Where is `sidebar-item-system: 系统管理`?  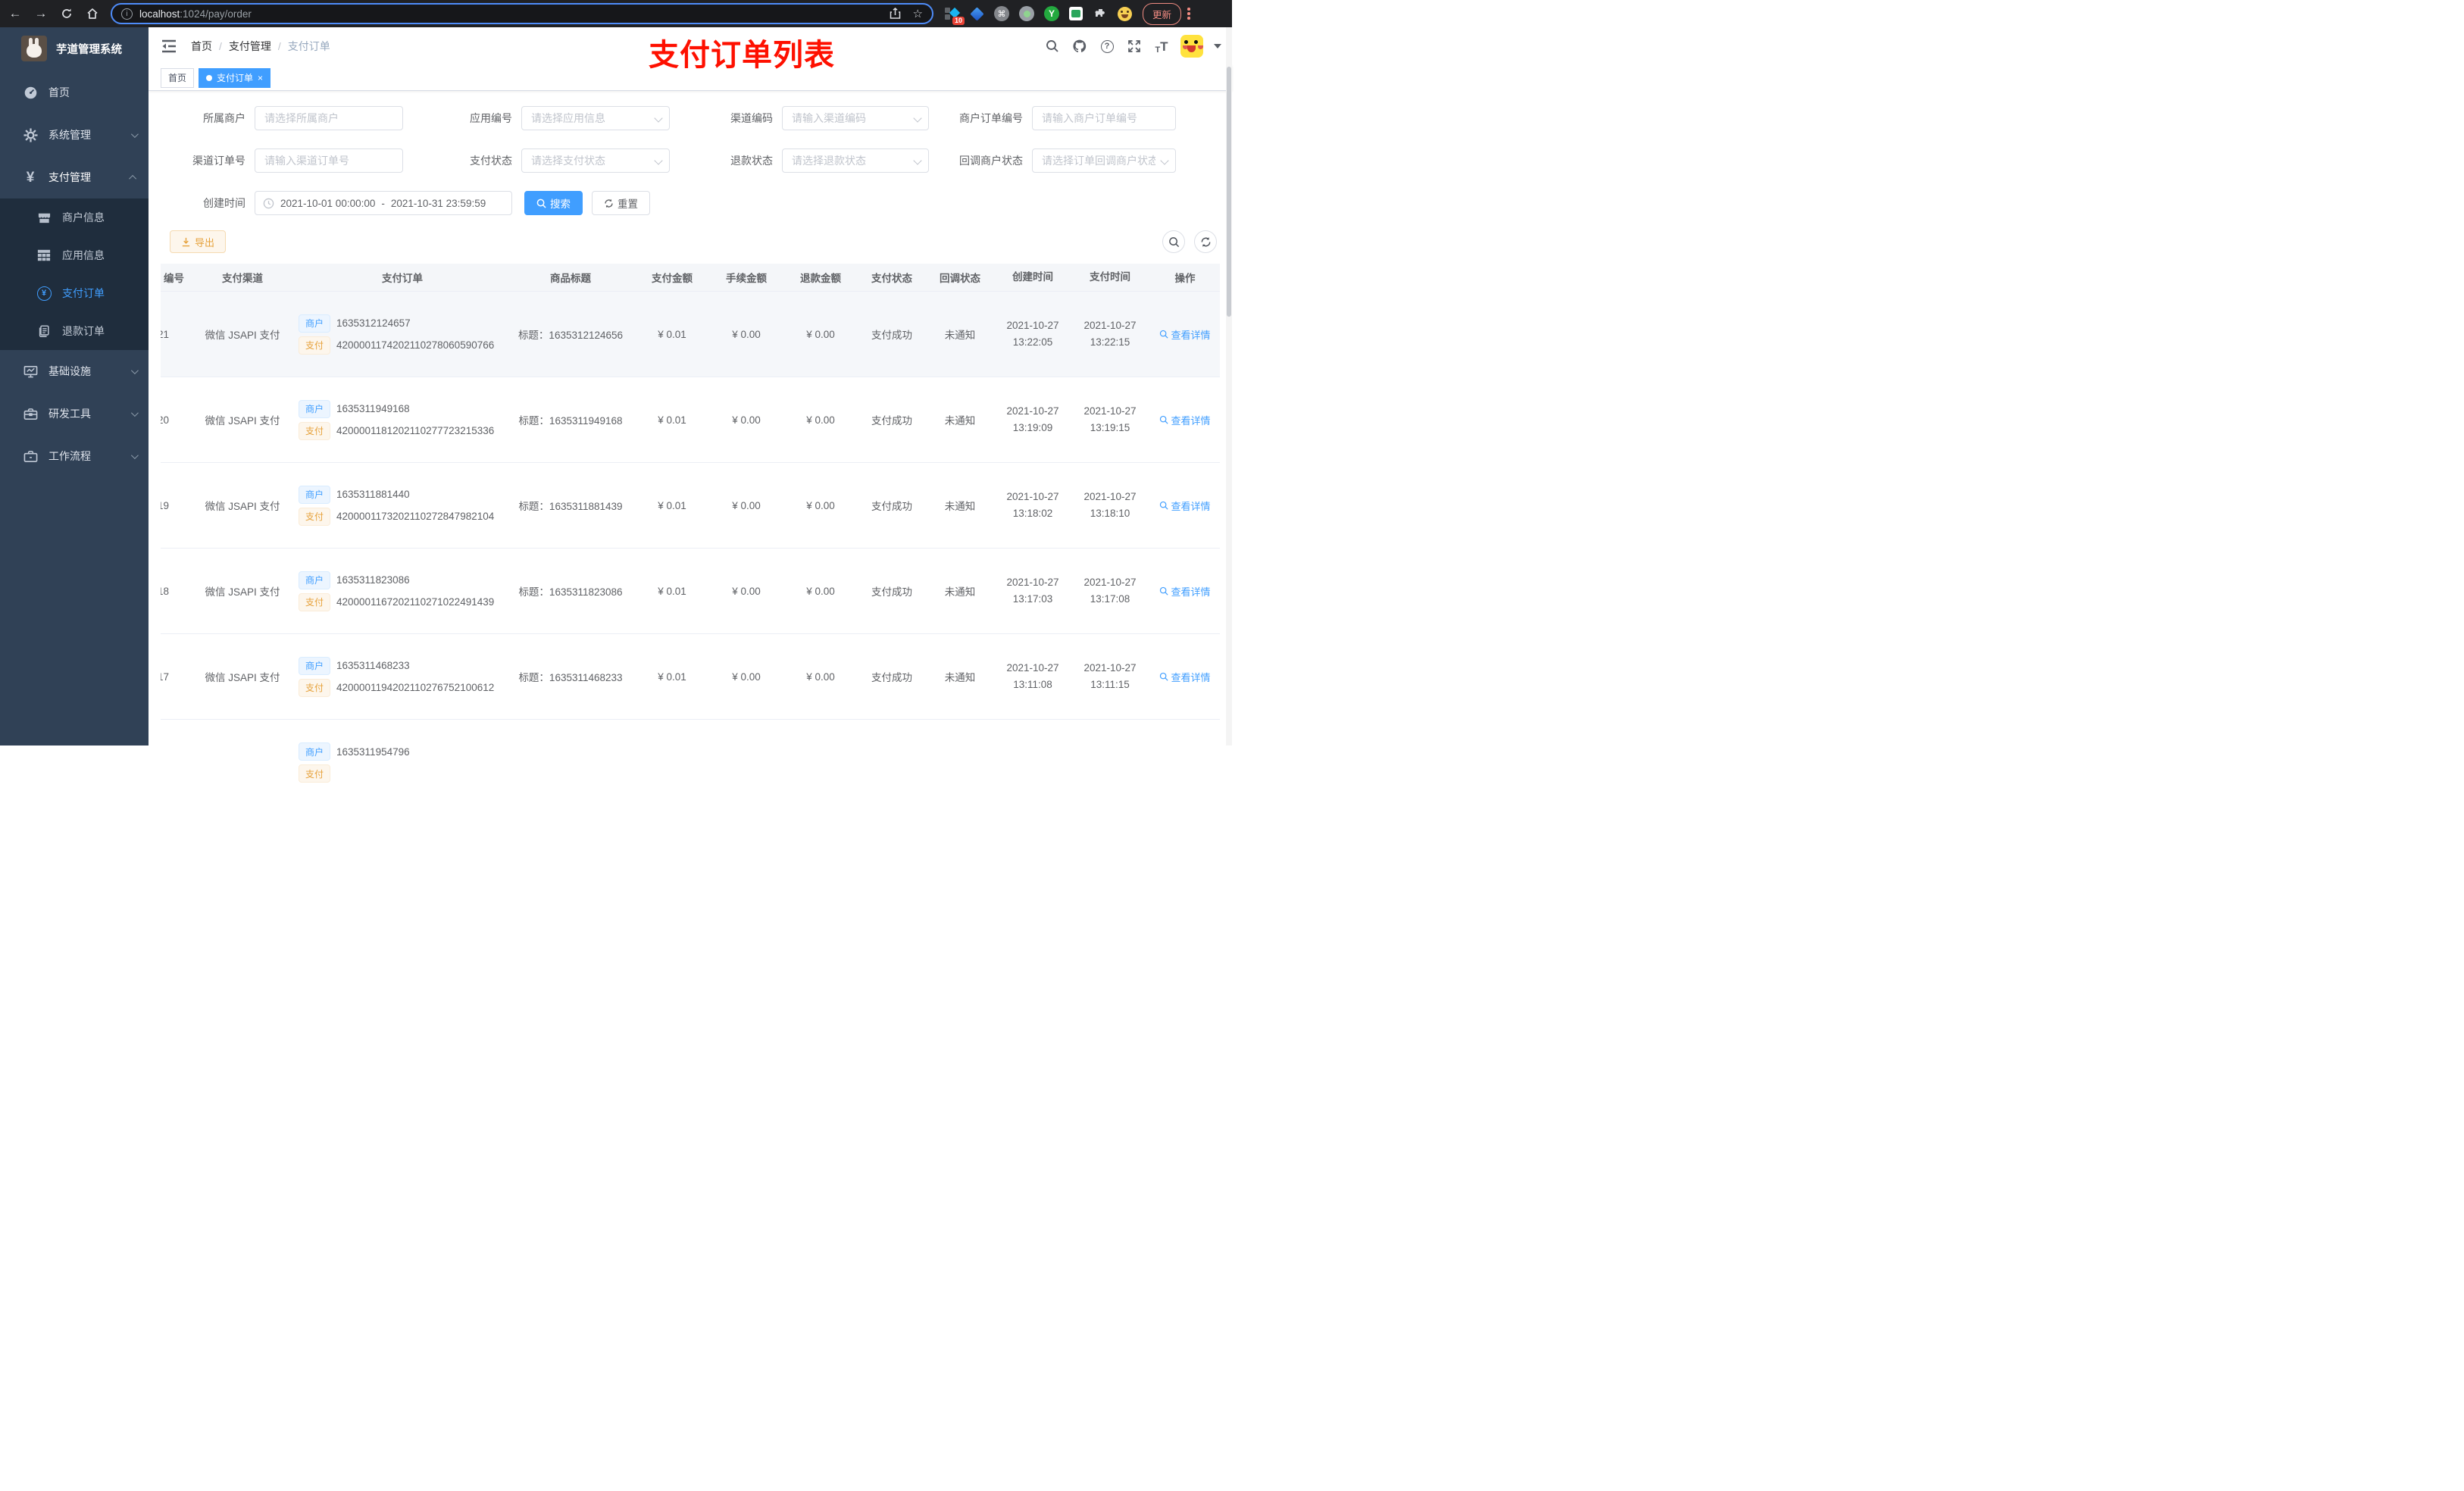
sidebar-item-system: 系统管理 is located at coordinates (74, 135).